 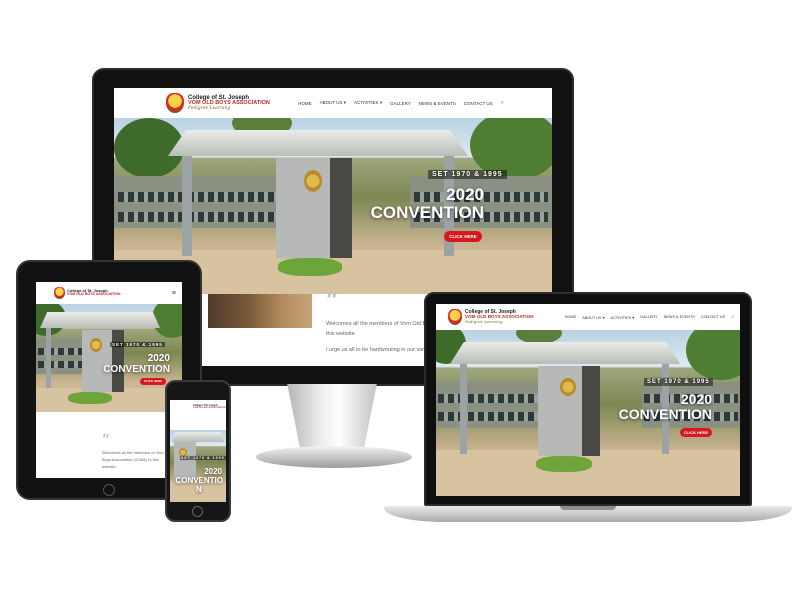 What do you see at coordinates (197, 511) in the screenshot?
I see `phone-home-button` at bounding box center [197, 511].